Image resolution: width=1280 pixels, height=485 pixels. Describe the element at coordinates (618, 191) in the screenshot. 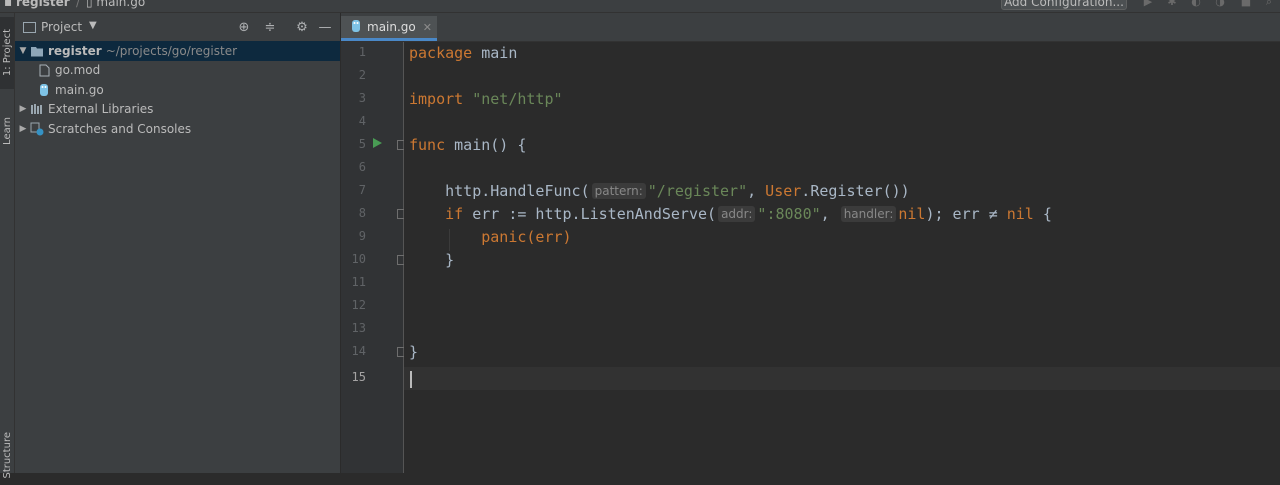

I see `parameter-hint: pattern:` at that location.